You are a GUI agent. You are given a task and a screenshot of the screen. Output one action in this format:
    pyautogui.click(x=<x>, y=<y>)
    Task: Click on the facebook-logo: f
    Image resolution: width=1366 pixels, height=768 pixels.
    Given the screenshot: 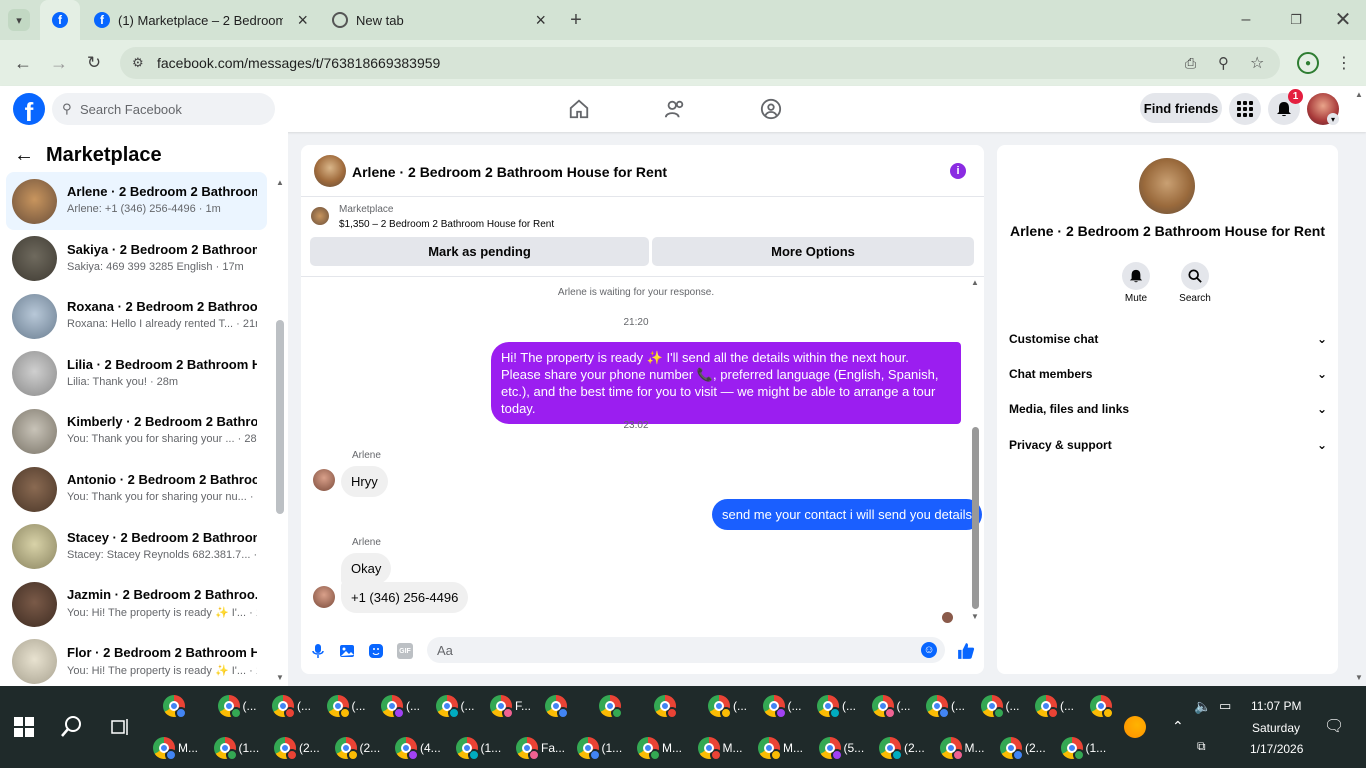 What is the action you would take?
    pyautogui.click(x=29, y=109)
    